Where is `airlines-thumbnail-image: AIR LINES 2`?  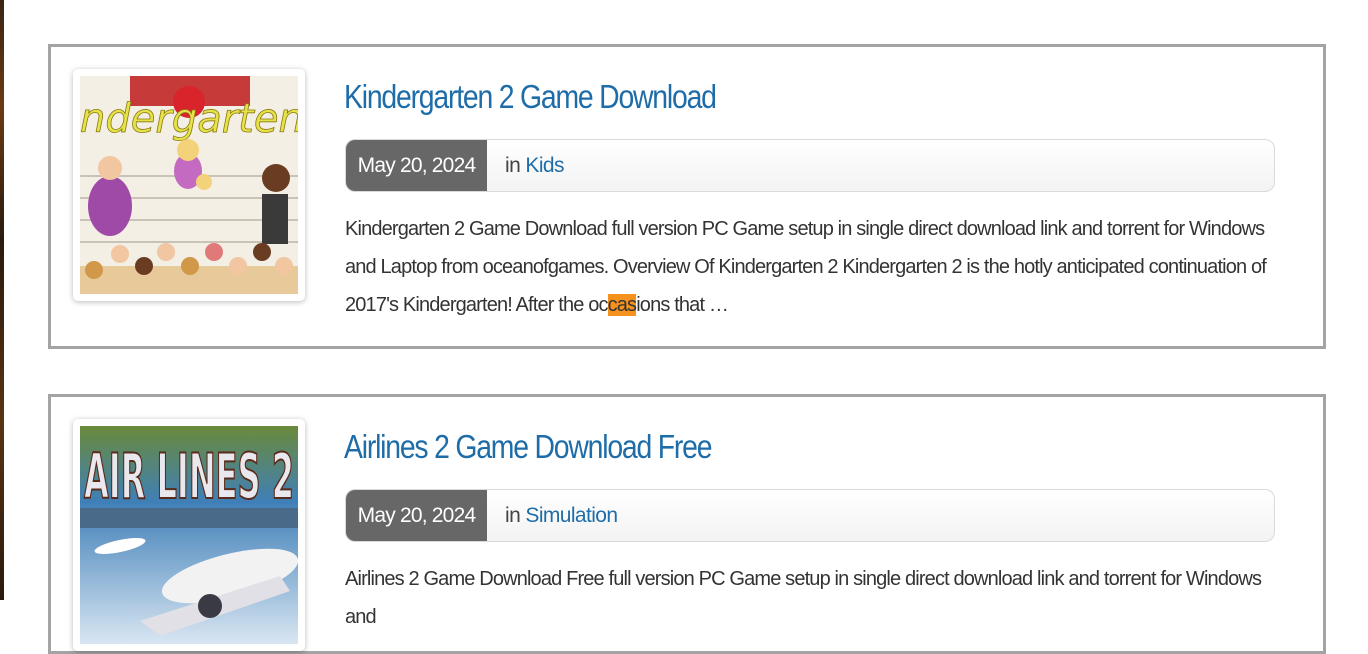
airlines-thumbnail-image: AIR LINES 2 is located at coordinates (189, 535).